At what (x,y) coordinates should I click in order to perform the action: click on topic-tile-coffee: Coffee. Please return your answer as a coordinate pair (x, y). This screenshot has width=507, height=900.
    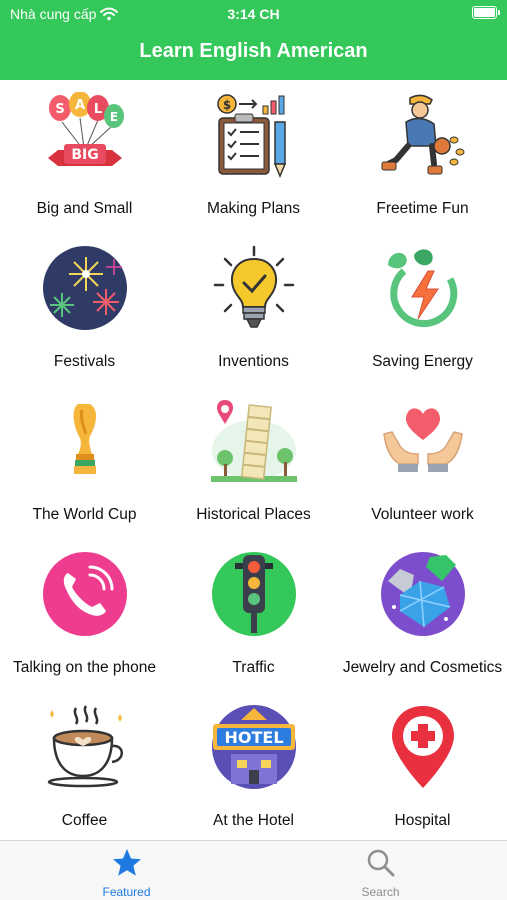
    Looking at the image, I should click on (84, 766).